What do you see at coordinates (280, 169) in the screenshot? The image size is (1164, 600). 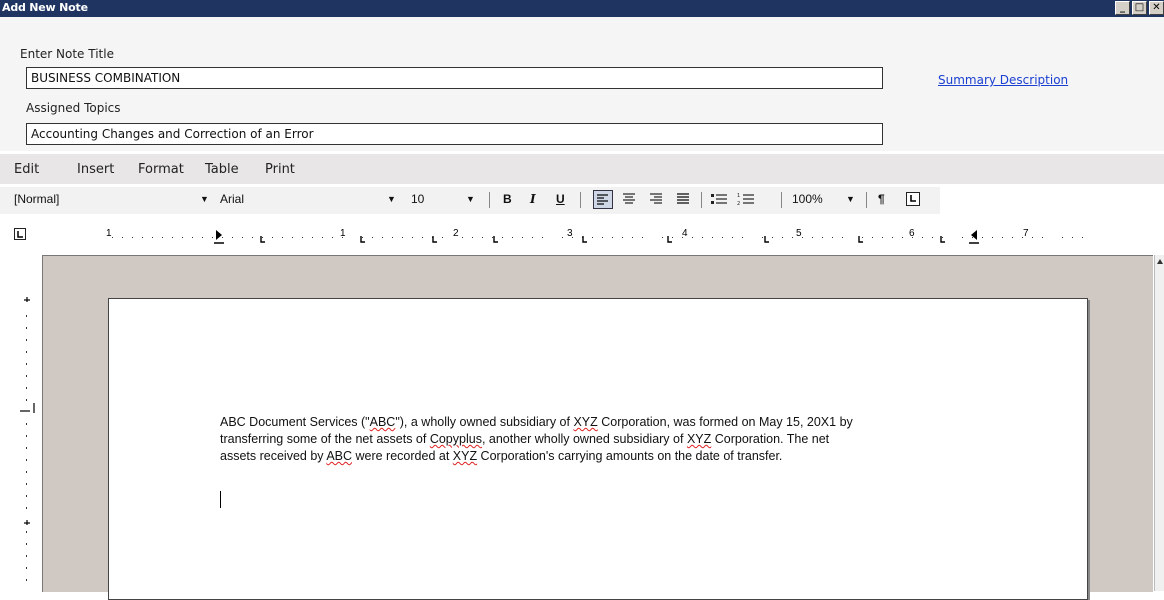 I see `menu-print: Print` at bounding box center [280, 169].